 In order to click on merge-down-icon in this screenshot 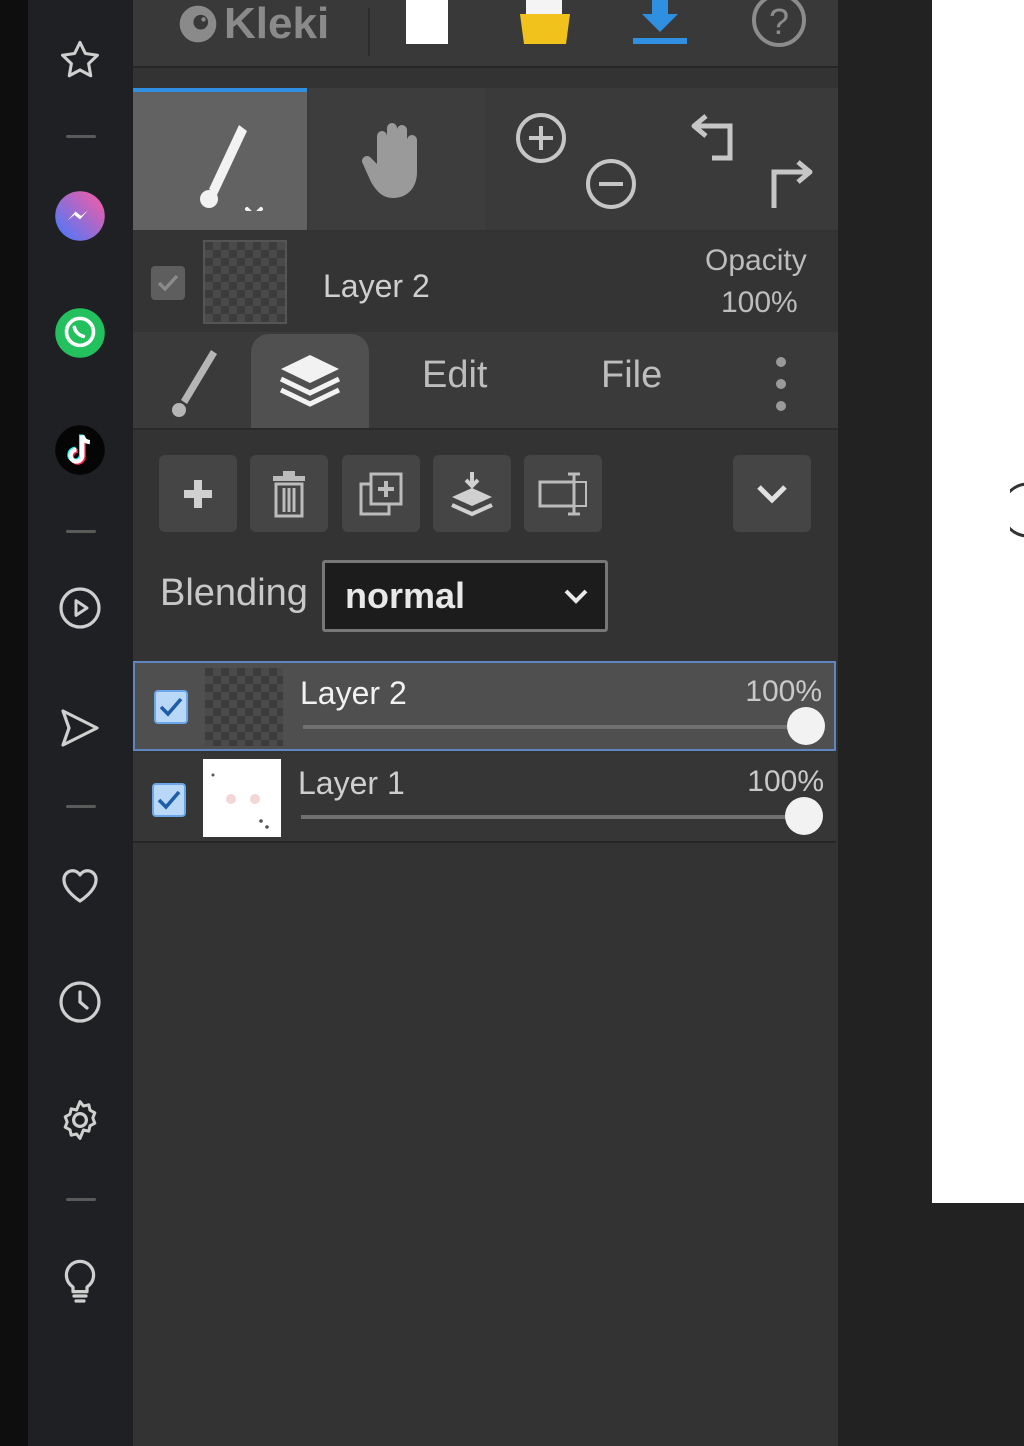, I will do `click(472, 493)`.